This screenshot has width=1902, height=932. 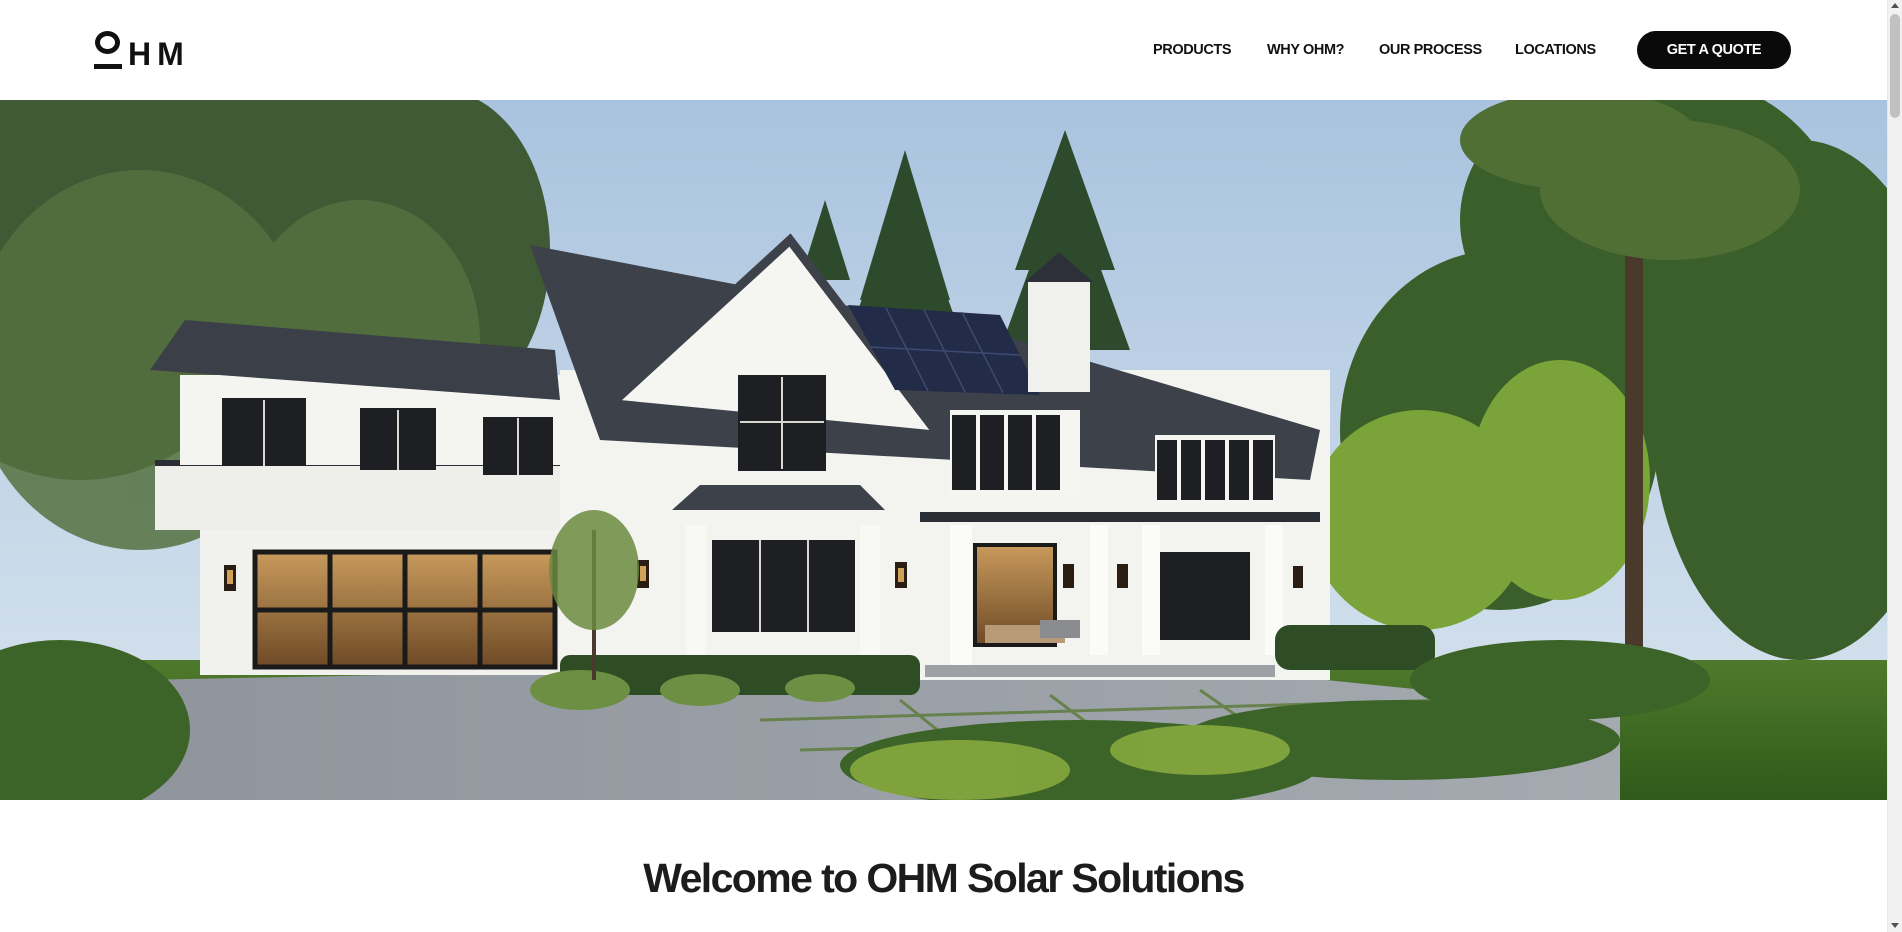 What do you see at coordinates (1430, 50) in the screenshot?
I see `nav-item-our-process: OUR PROCESS` at bounding box center [1430, 50].